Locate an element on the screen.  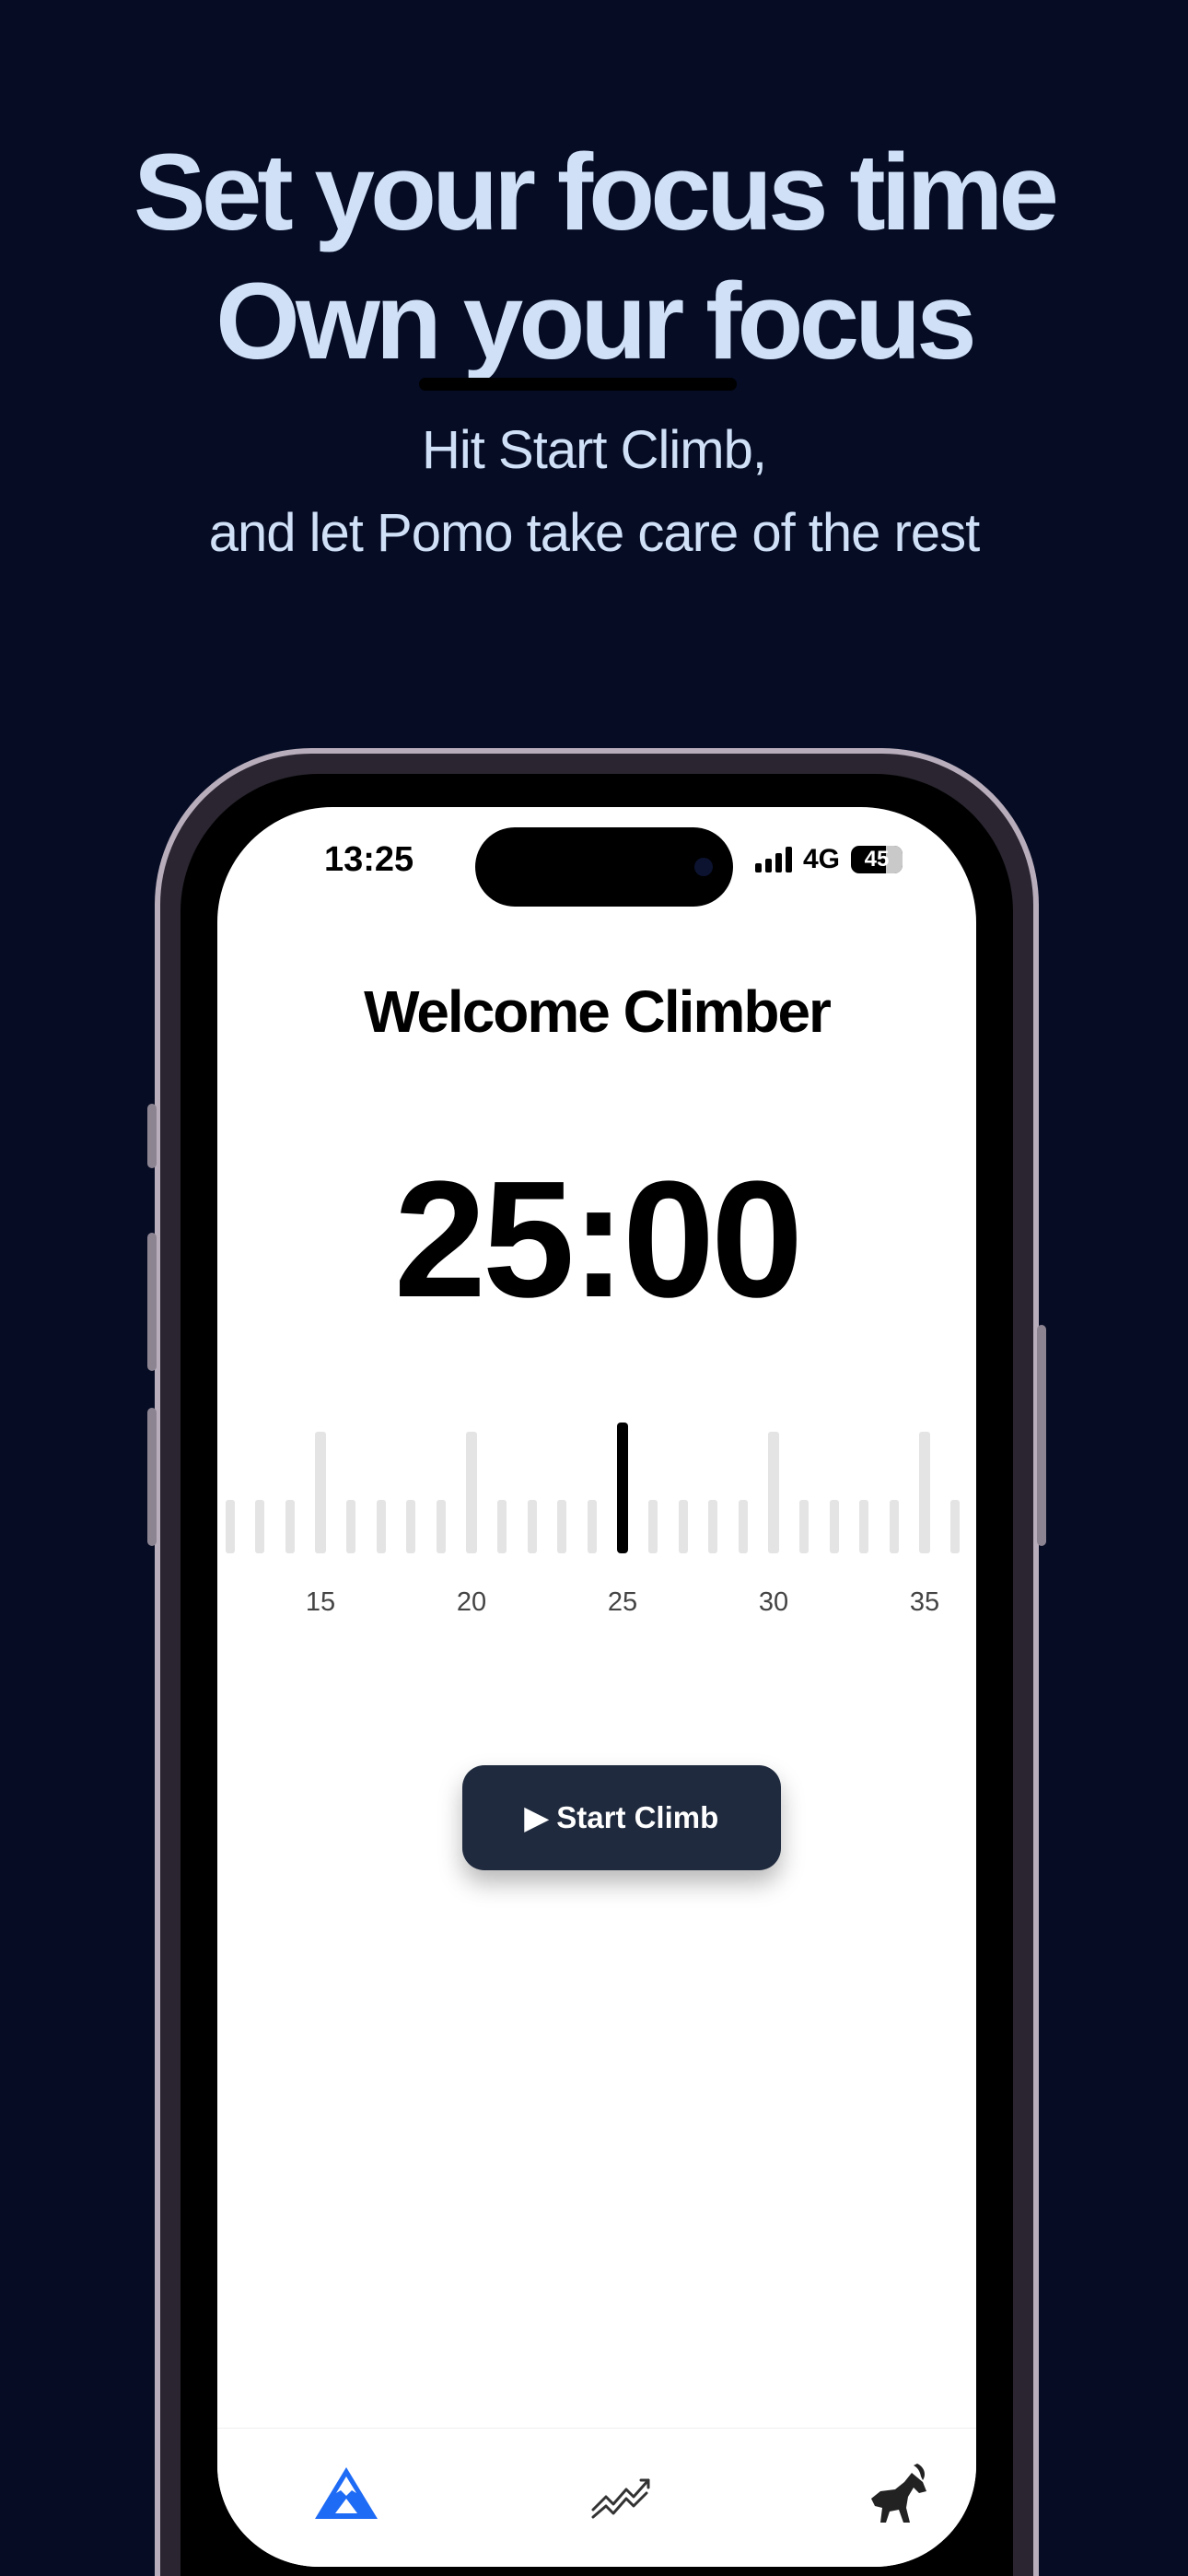
ruler-selected-tick is located at coordinates (622, 1488).